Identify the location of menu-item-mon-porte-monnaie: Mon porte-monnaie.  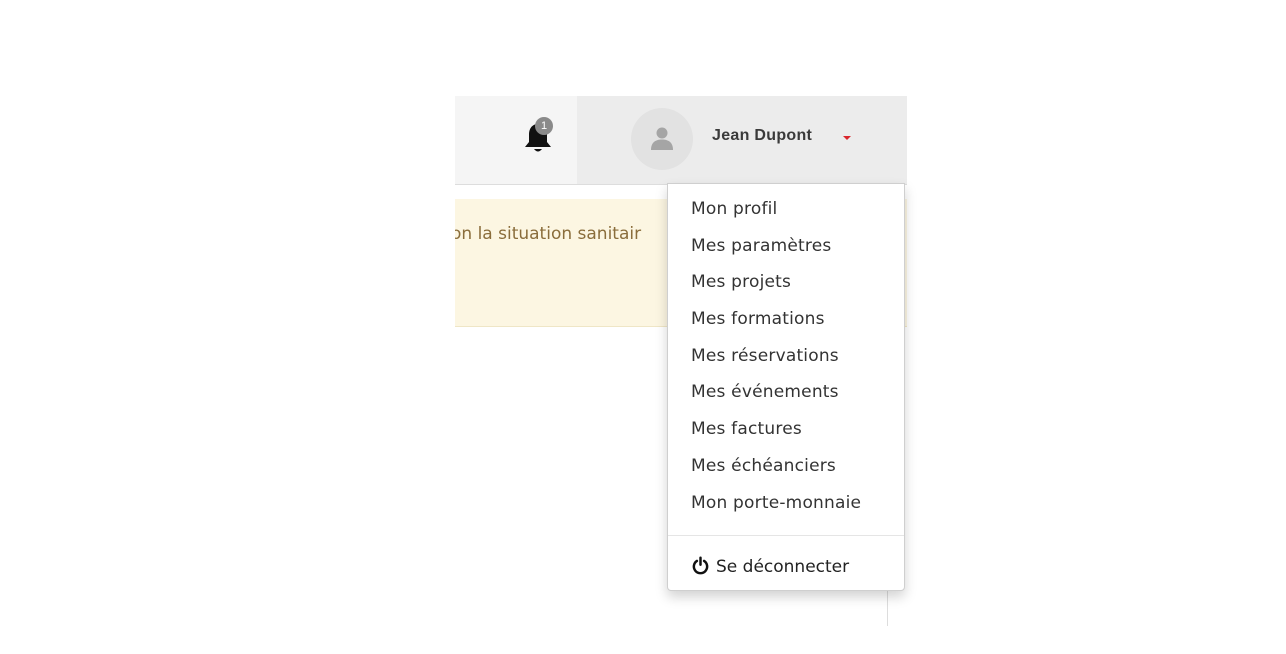
(786, 503).